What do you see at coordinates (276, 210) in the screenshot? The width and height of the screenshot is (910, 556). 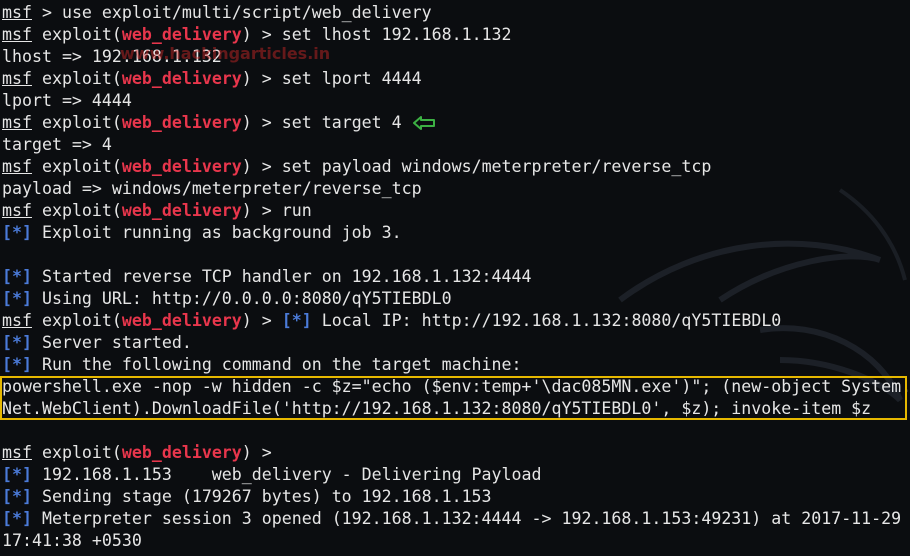 I see `command-text: ) > run` at bounding box center [276, 210].